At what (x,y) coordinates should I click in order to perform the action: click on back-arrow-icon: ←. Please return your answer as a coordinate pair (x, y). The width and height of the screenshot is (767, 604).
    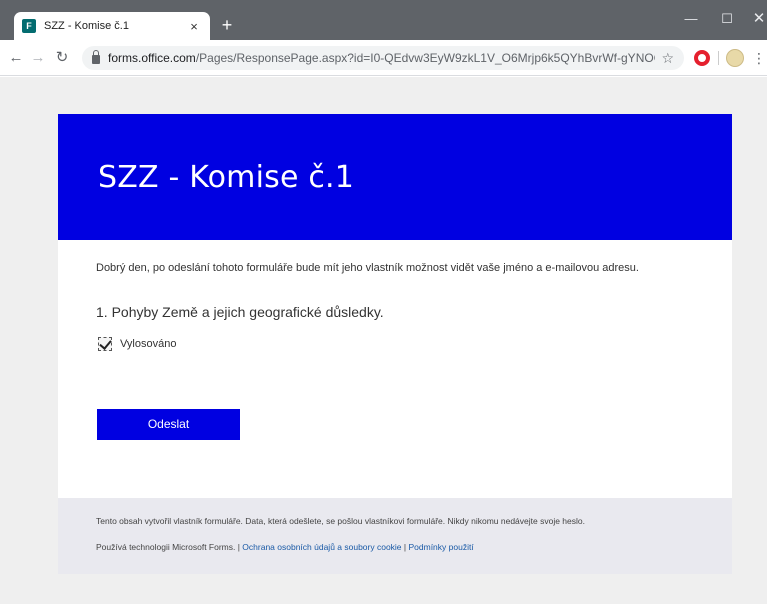
    Looking at the image, I should click on (16, 58).